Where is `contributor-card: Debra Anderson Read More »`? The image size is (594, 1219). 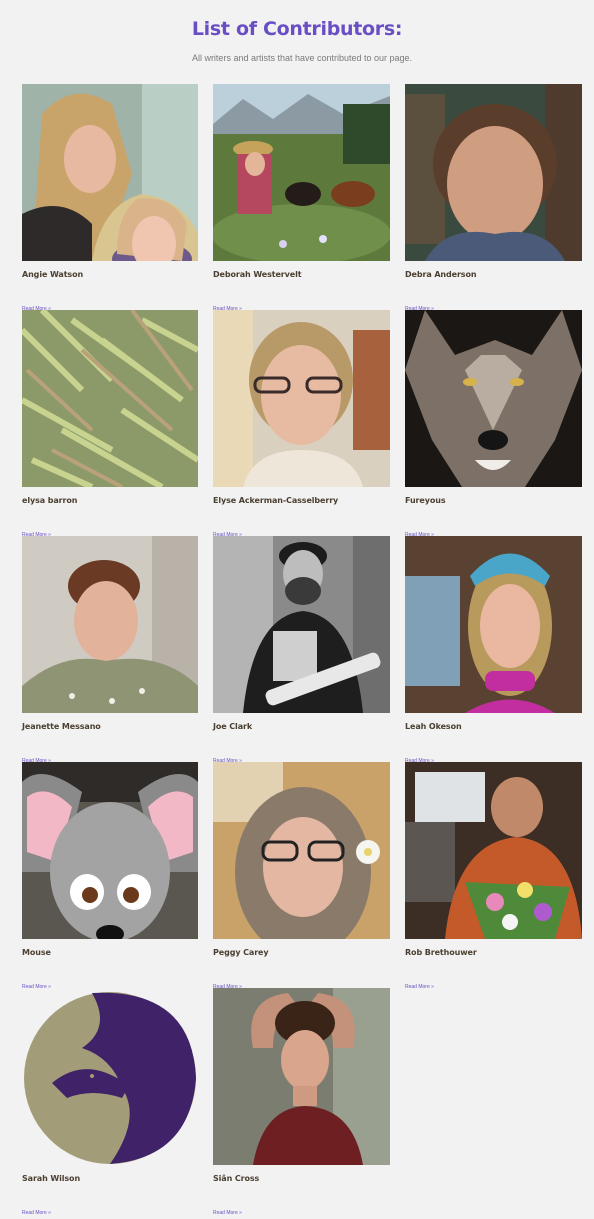
contributor-card: Debra Anderson Read More » is located at coordinates (493, 198).